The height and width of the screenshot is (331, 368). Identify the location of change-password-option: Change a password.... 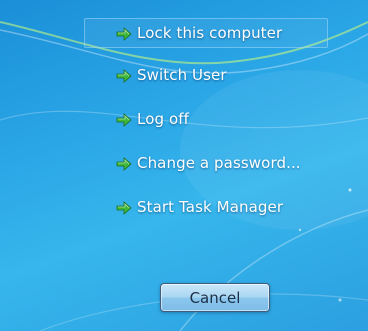
(206, 163).